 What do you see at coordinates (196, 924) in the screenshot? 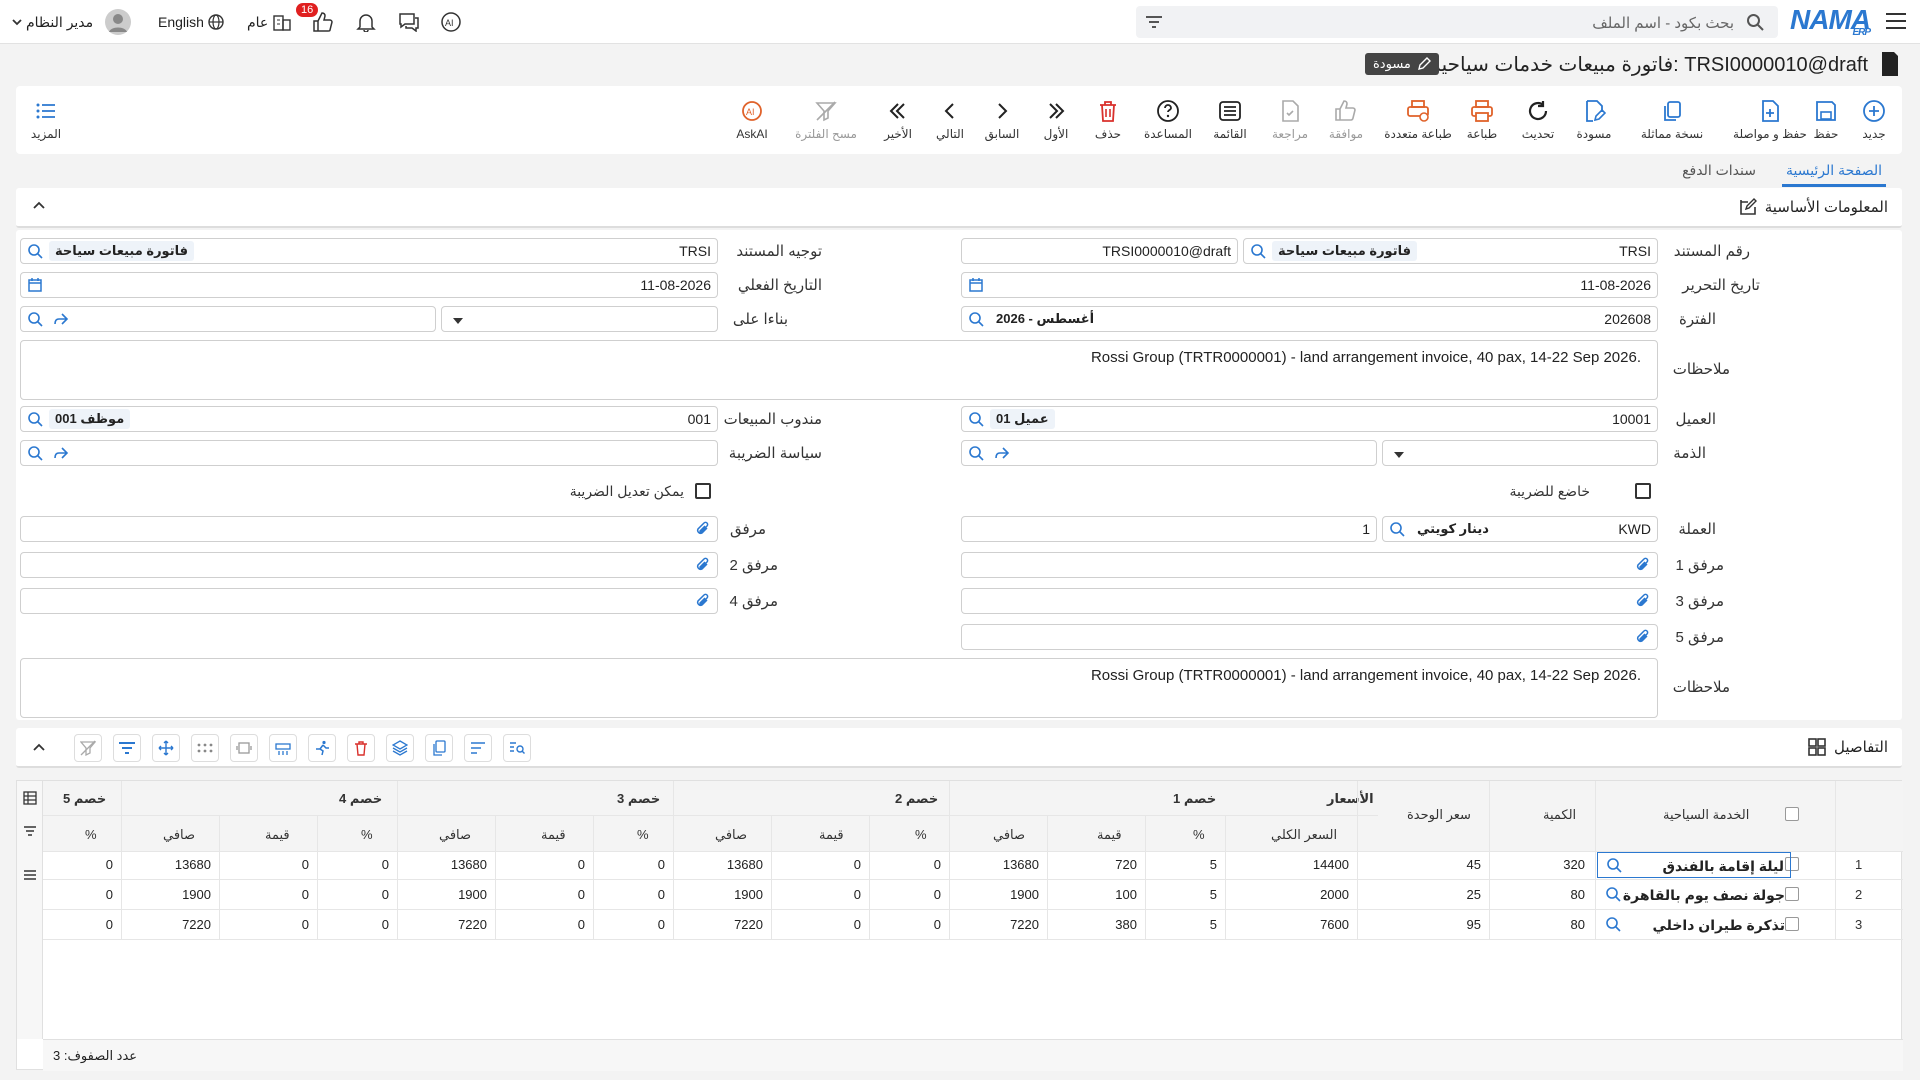
I see `cell-d4n: 7220` at bounding box center [196, 924].